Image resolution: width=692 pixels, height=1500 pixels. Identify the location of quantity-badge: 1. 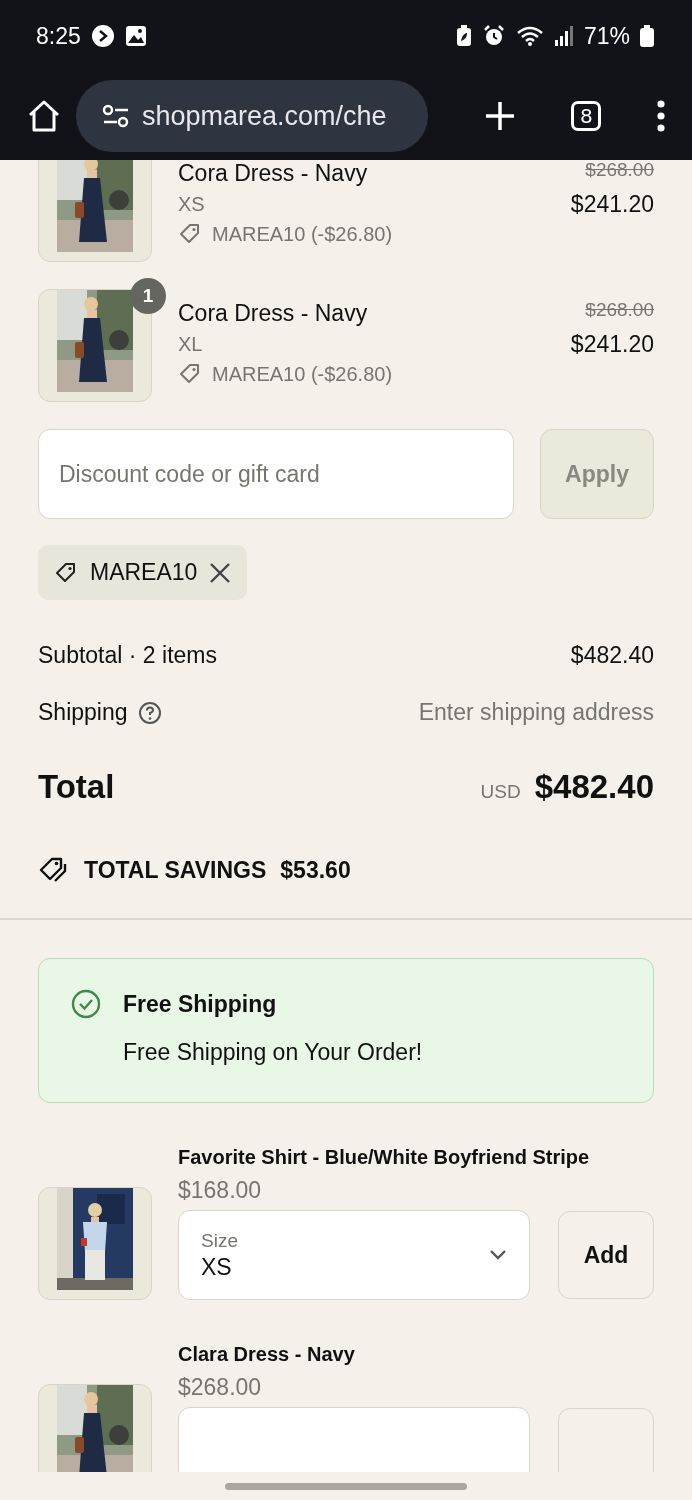
(148, 296).